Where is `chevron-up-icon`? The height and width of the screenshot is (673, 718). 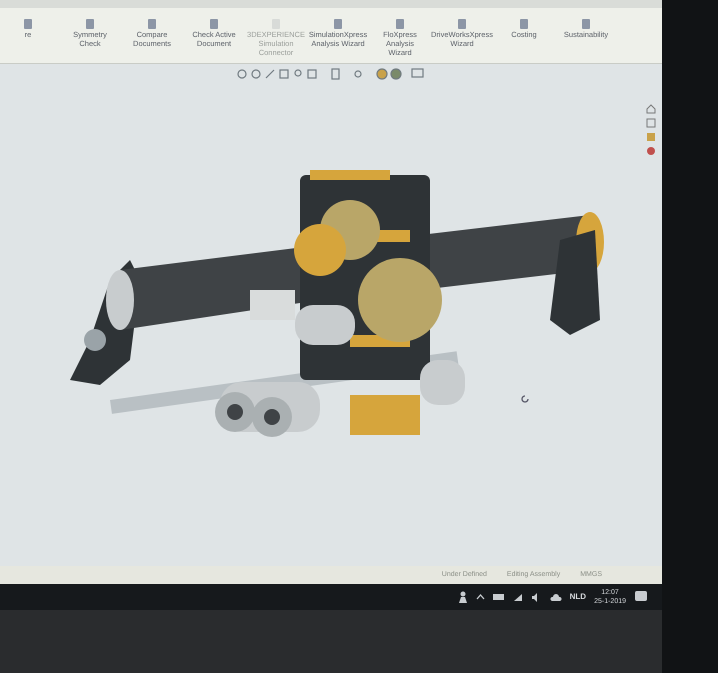
chevron-up-icon is located at coordinates (480, 597).